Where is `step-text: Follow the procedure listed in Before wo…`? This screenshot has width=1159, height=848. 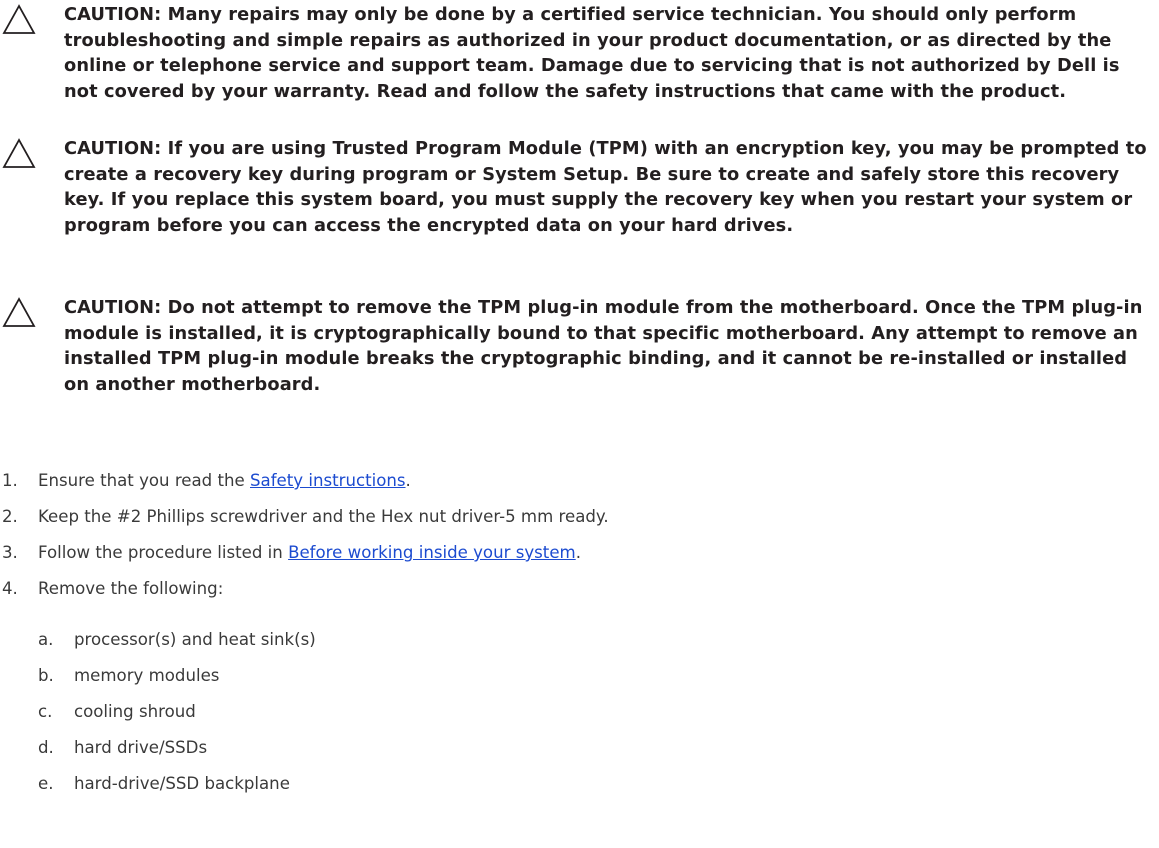 step-text: Follow the procedure listed in Before wo… is located at coordinates (309, 553).